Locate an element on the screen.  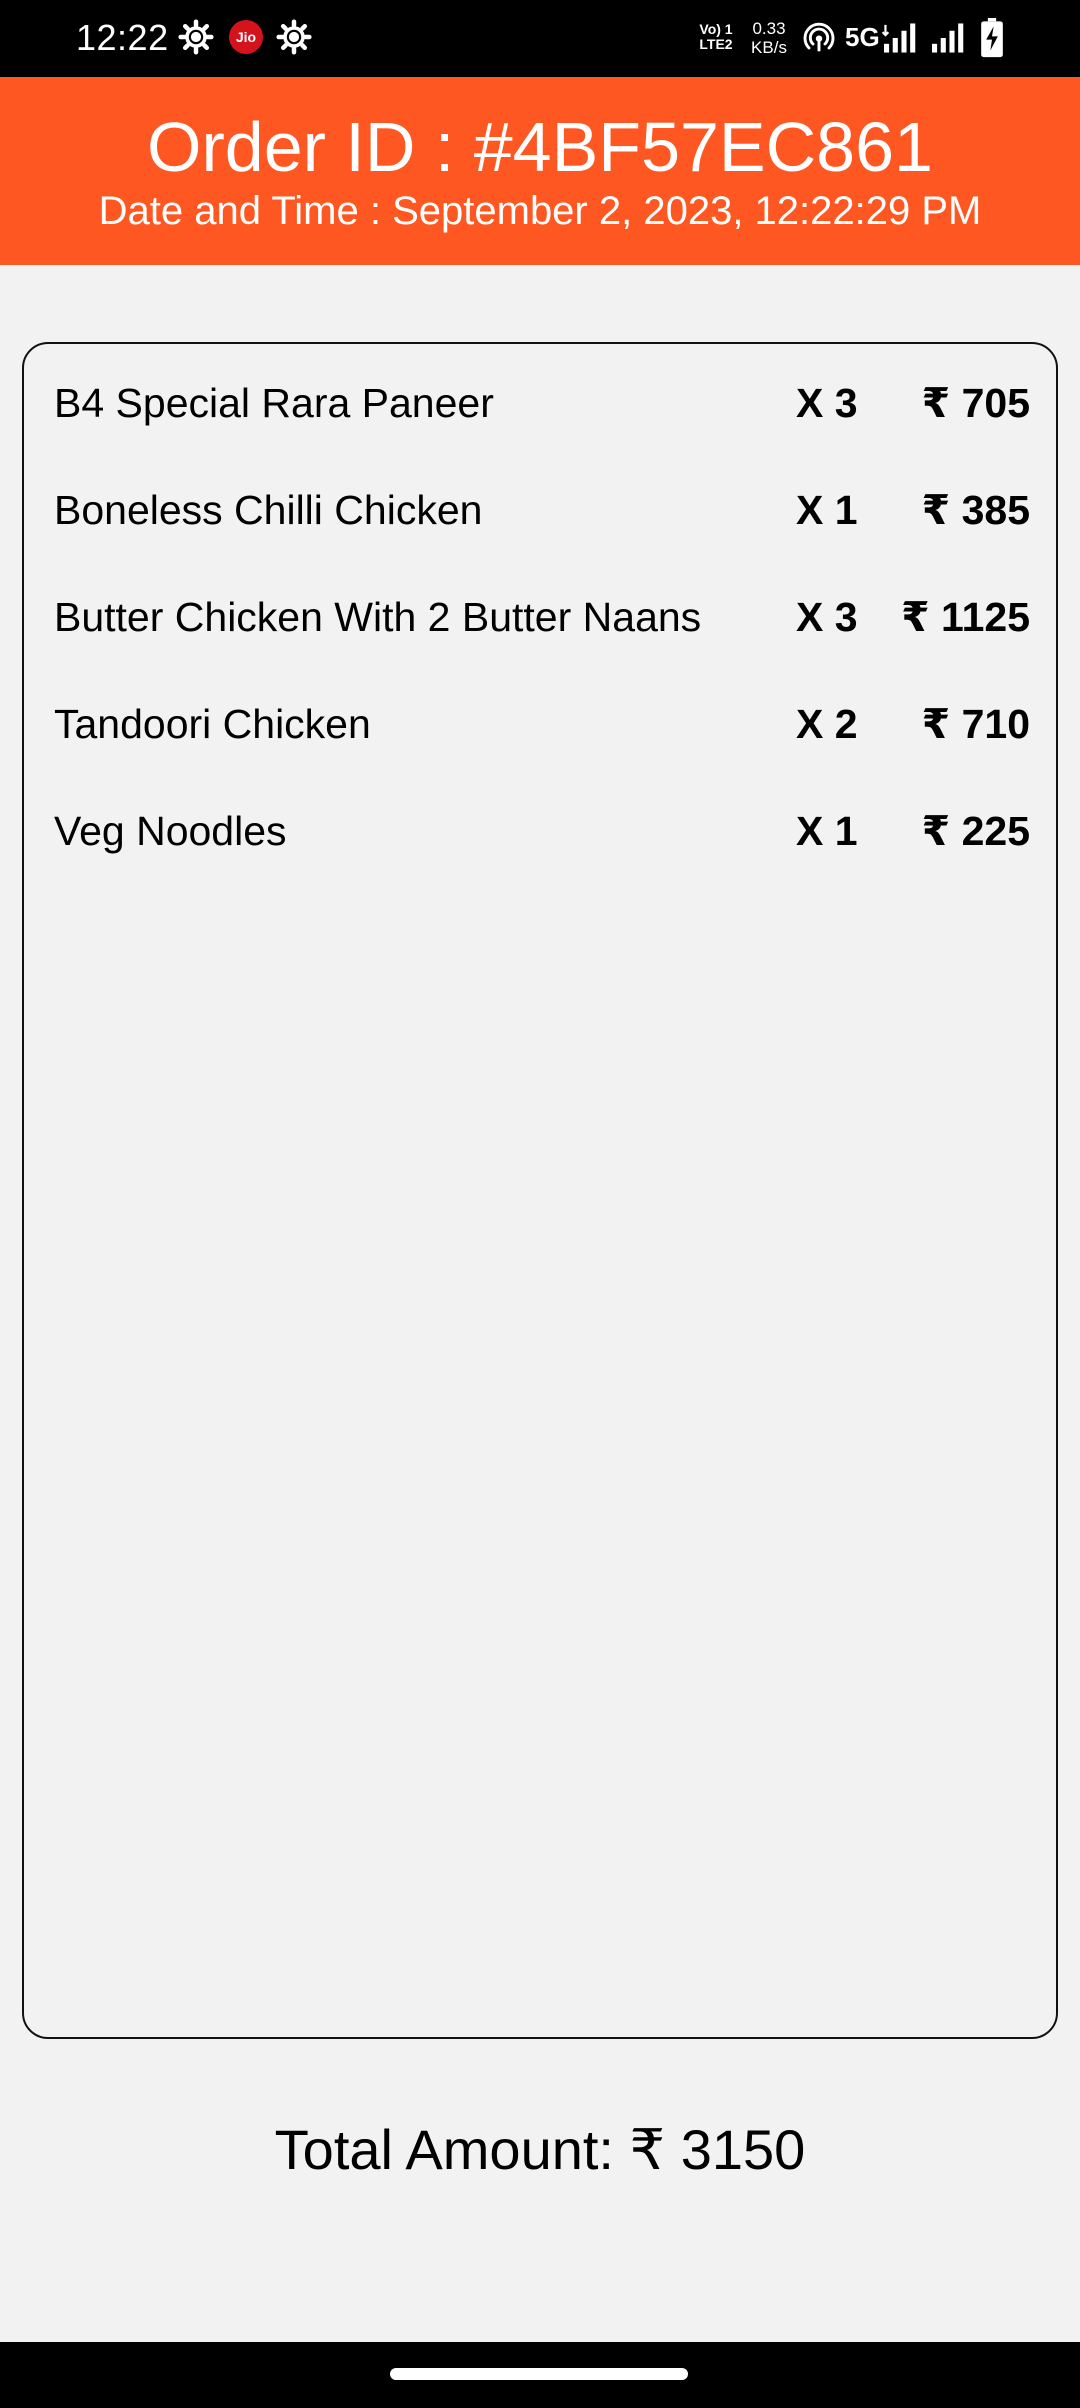
item-price: ₹ 1125 is located at coordinates (965, 617).